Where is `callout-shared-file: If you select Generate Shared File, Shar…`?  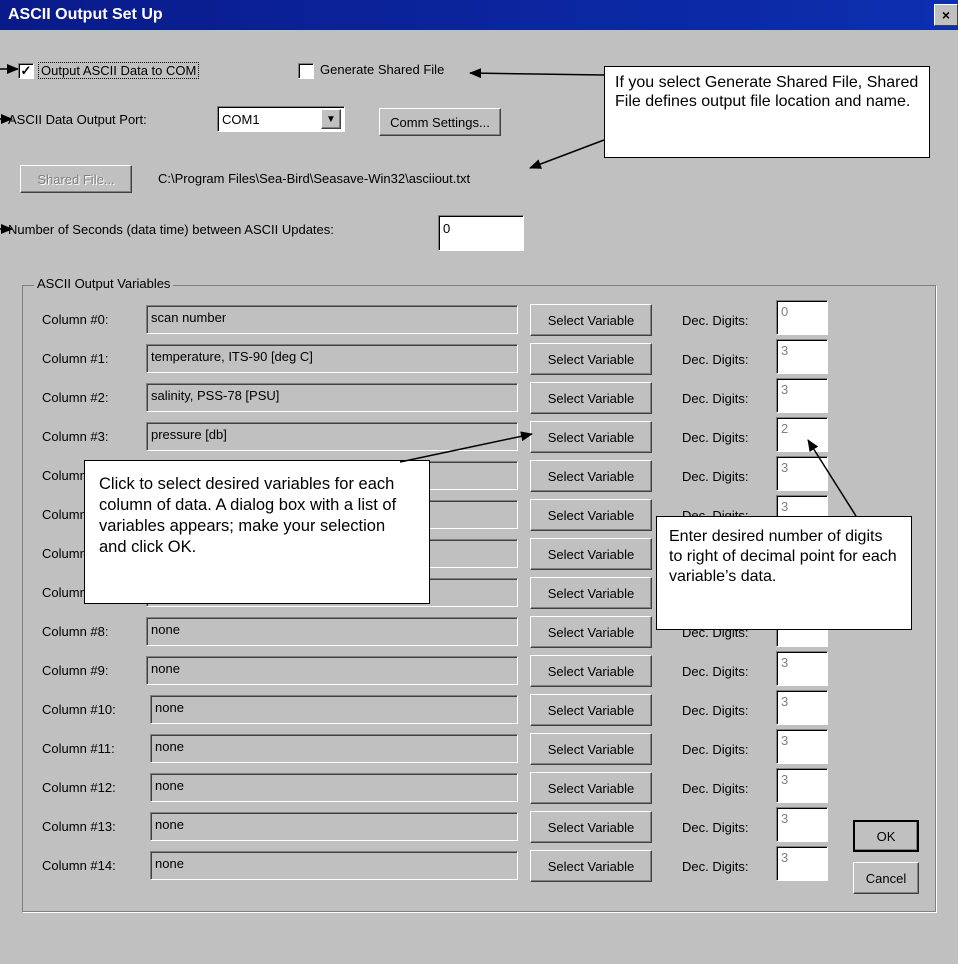
callout-shared-file: If you select Generate Shared File, Shar… is located at coordinates (767, 112).